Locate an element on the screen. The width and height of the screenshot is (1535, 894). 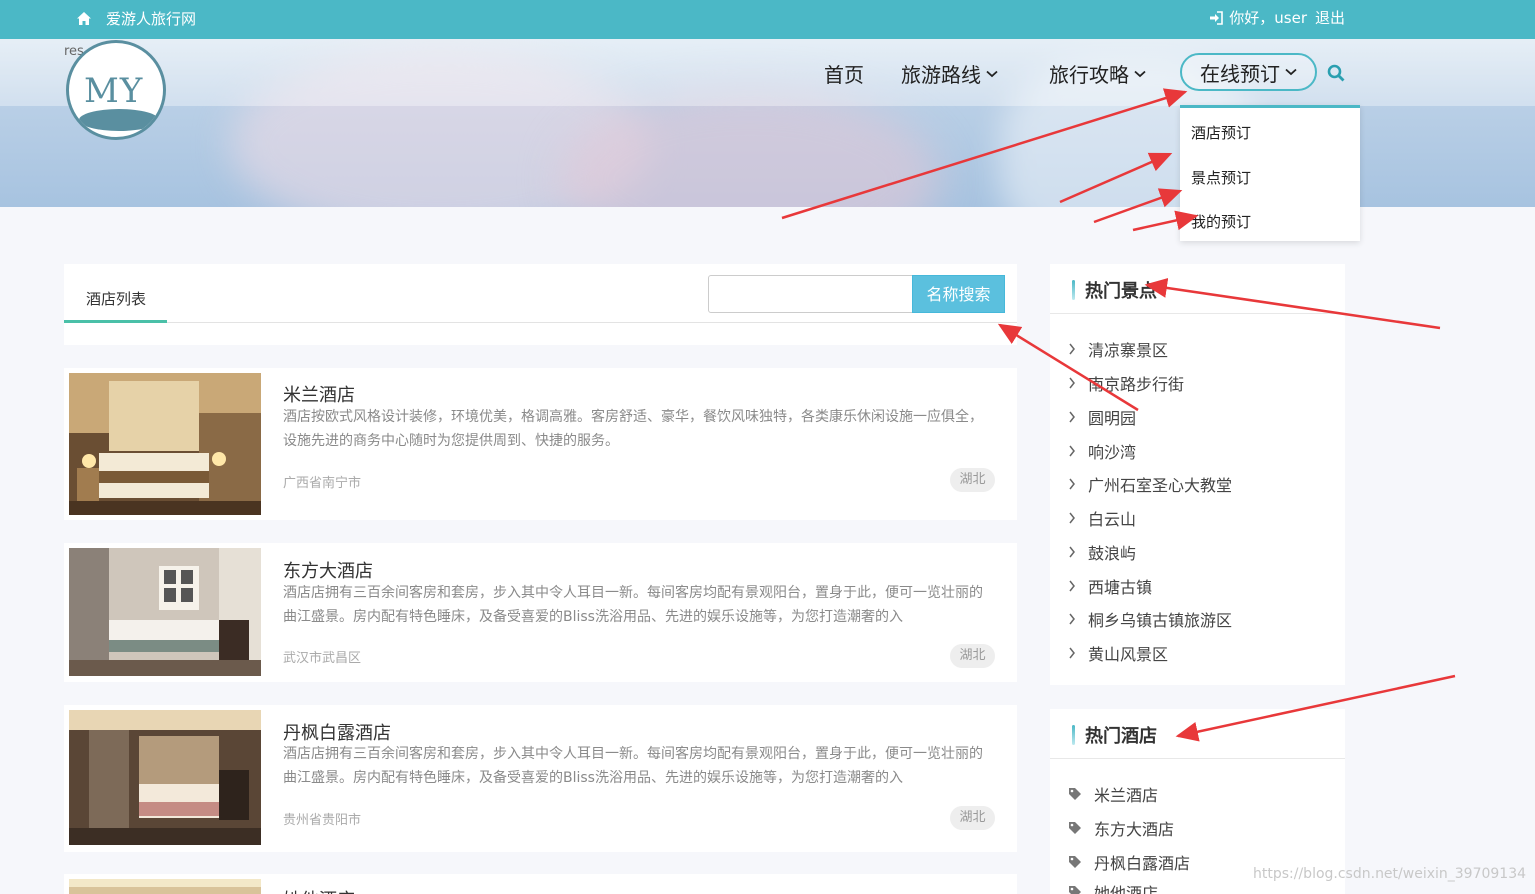
hot-spot-item: 桐乡乌镇古镇旅游区 is located at coordinates (1150, 619).